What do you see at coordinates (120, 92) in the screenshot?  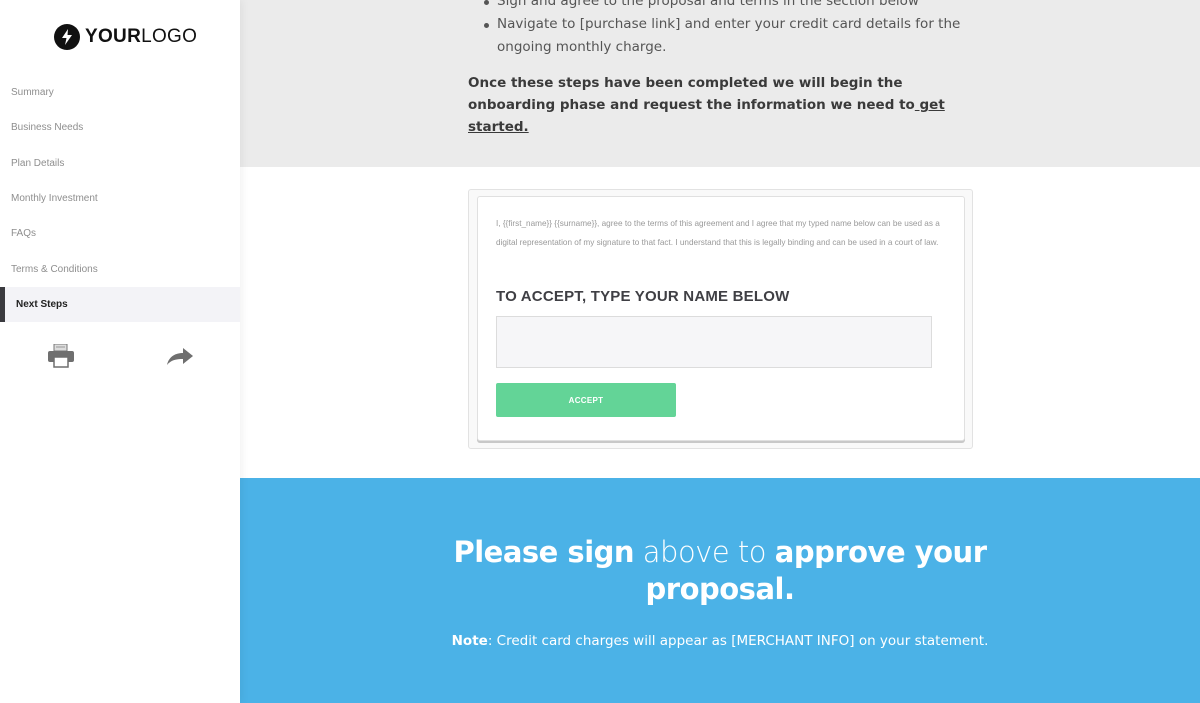 I see `nav-item-summary: Summary` at bounding box center [120, 92].